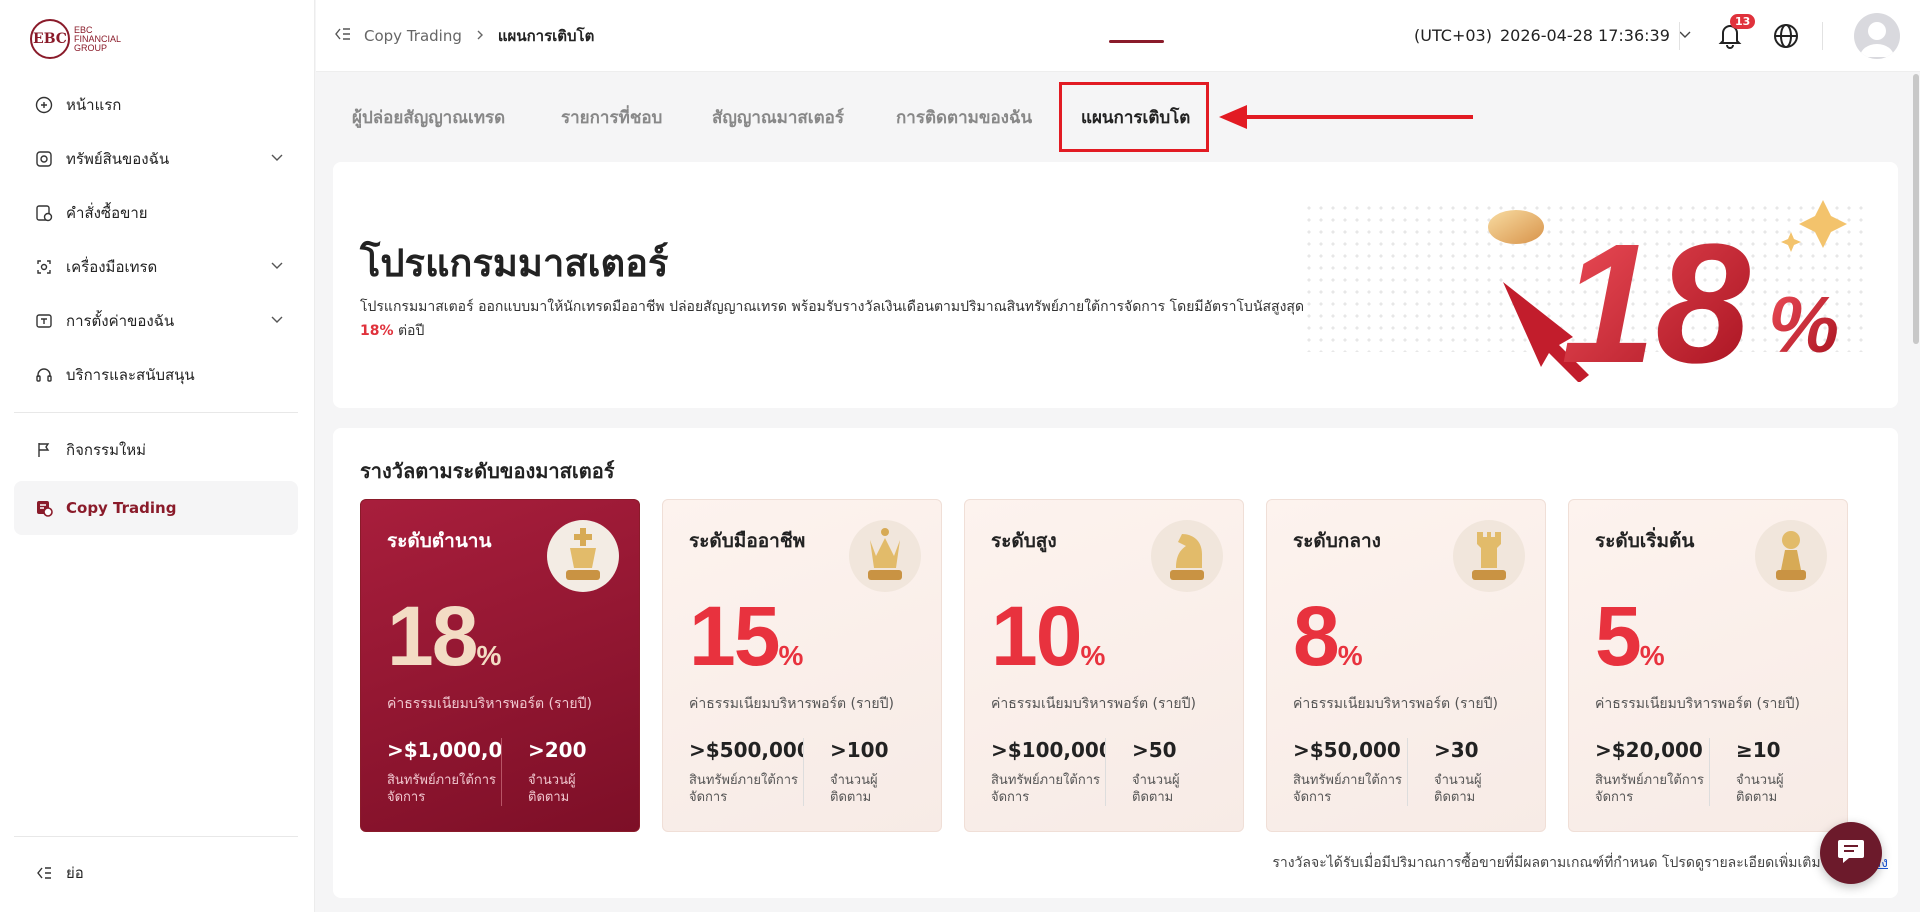 Image resolution: width=1920 pixels, height=912 pixels. Describe the element at coordinates (156, 412) in the screenshot. I see `sidebar-divider` at that location.